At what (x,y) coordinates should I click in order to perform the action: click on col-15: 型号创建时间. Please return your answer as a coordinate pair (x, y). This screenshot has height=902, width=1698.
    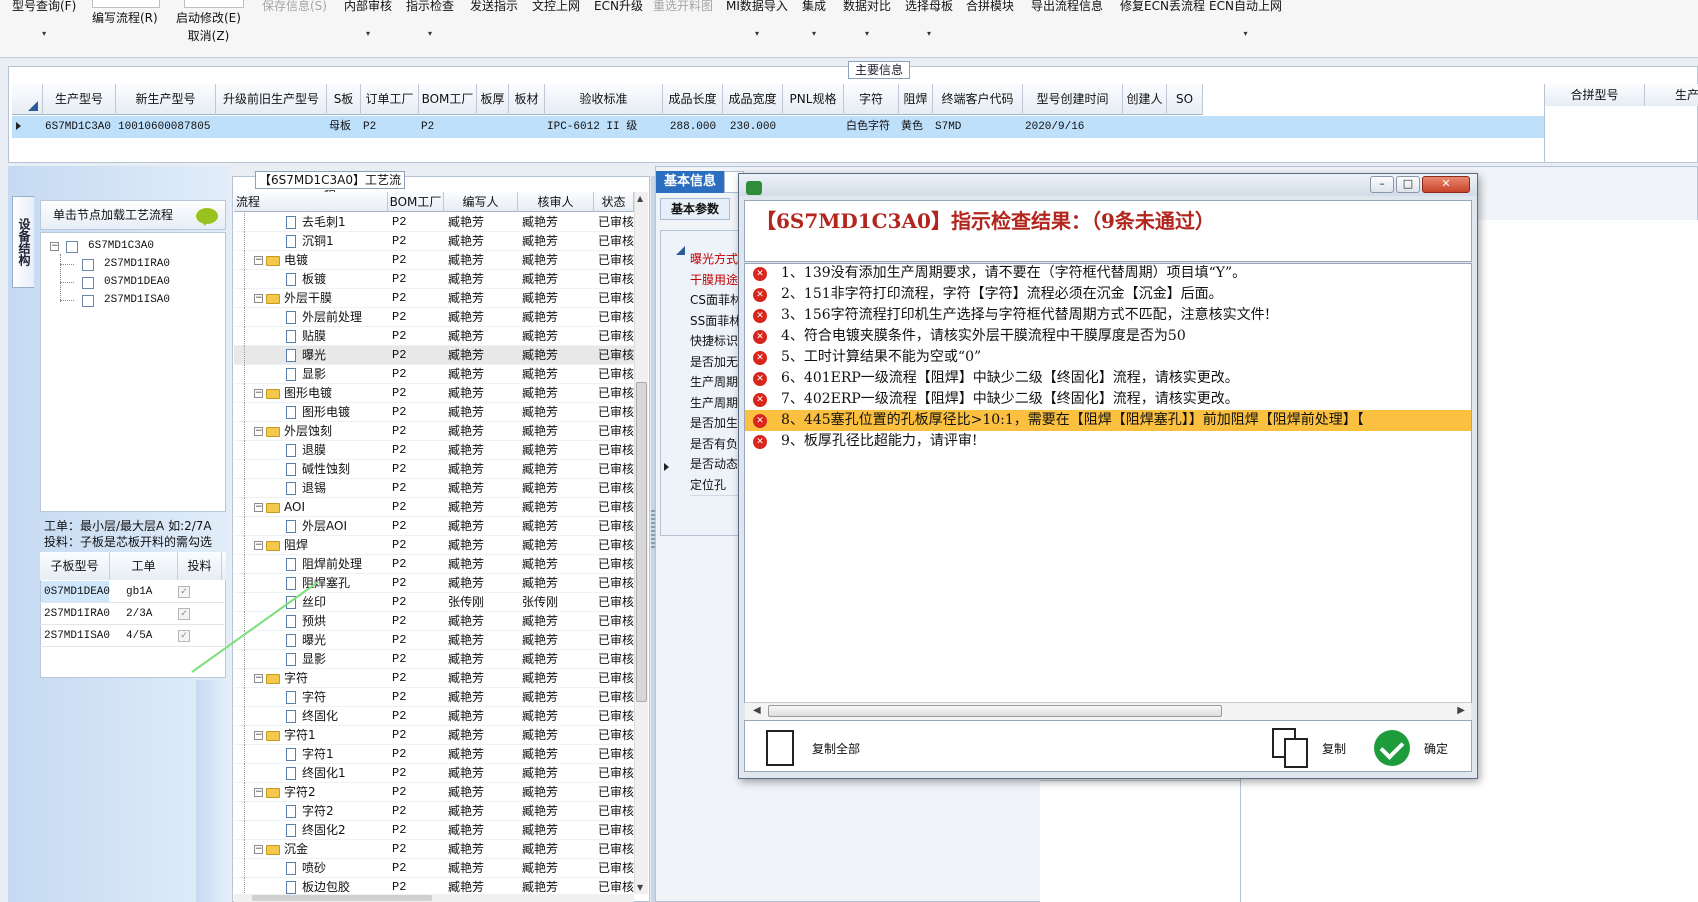
    Looking at the image, I should click on (1073, 99).